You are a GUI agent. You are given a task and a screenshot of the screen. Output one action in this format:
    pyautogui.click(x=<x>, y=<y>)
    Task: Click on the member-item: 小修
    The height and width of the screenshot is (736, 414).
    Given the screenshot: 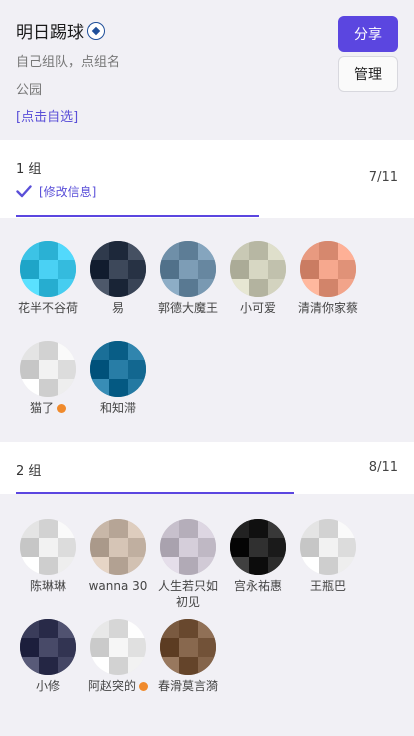 What is the action you would take?
    pyautogui.click(x=48, y=656)
    